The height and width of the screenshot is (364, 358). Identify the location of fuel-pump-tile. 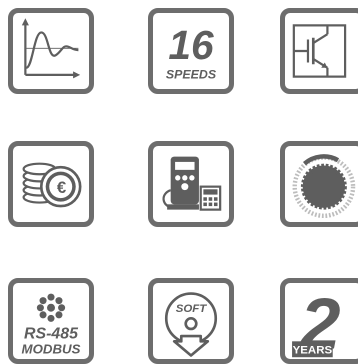
(191, 184).